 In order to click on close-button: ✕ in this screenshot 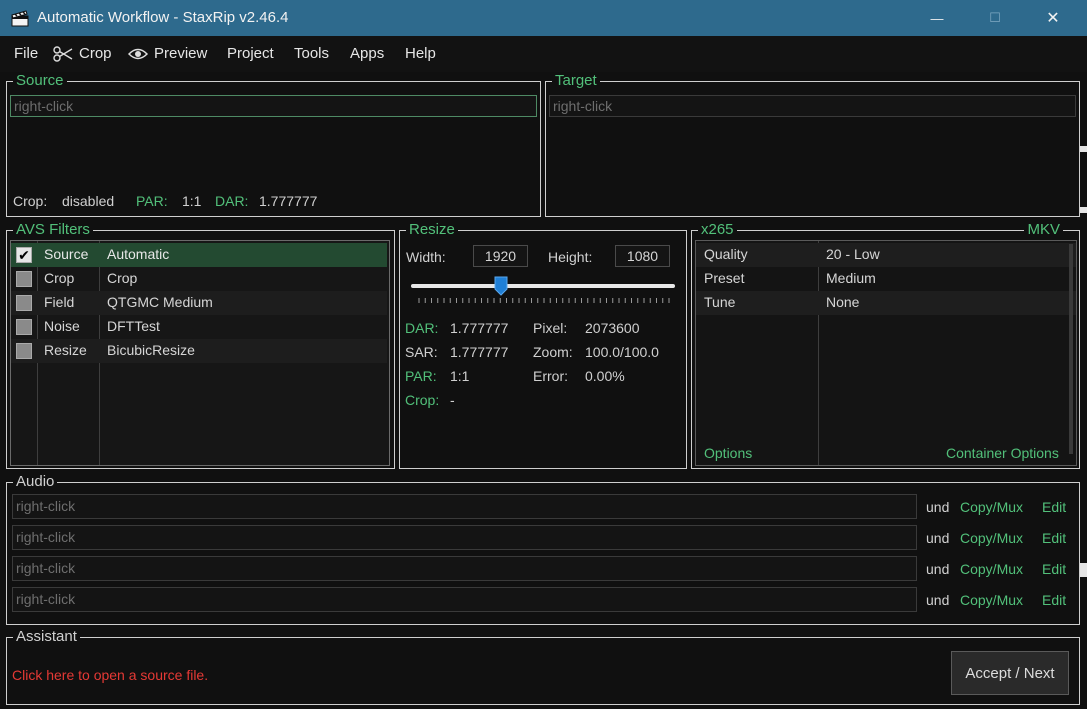, I will do `click(1053, 18)`.